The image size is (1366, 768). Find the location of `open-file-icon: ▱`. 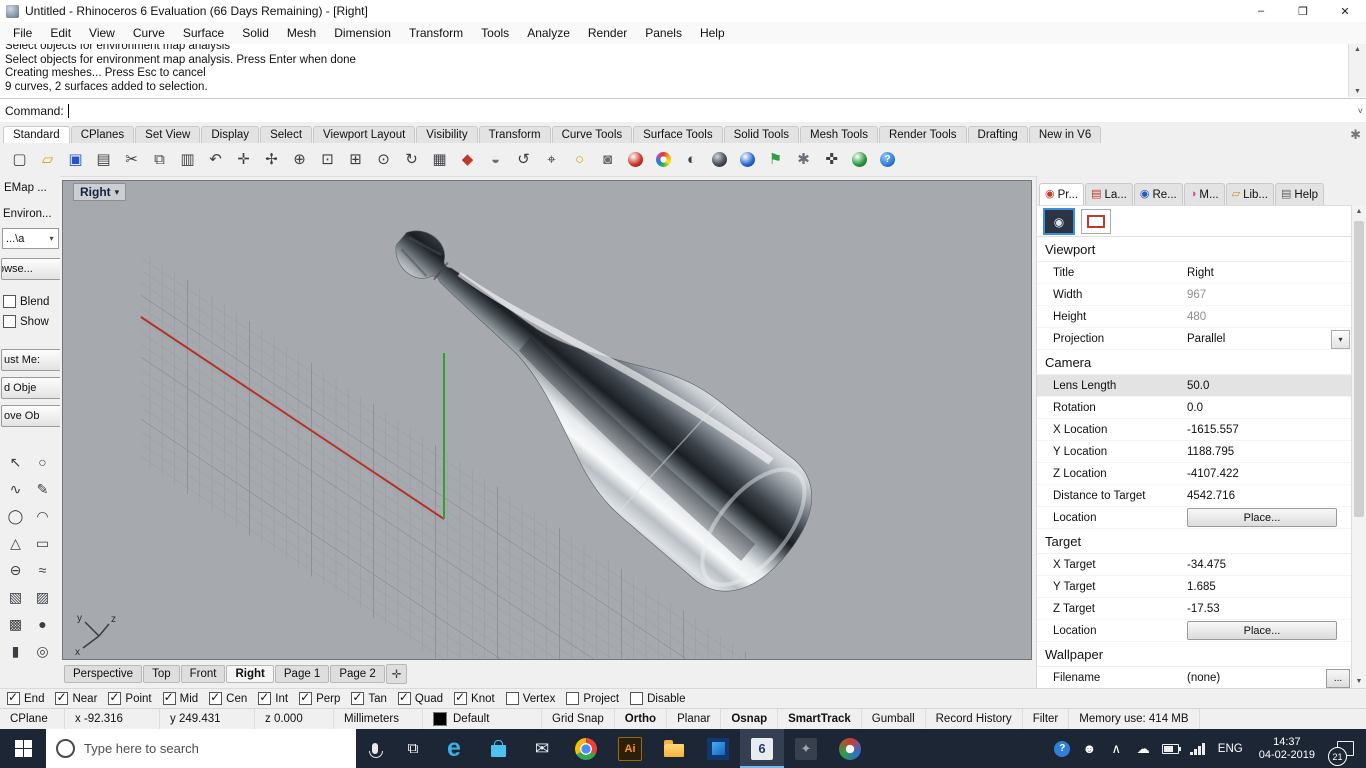

open-file-icon: ▱ is located at coordinates (47, 159).